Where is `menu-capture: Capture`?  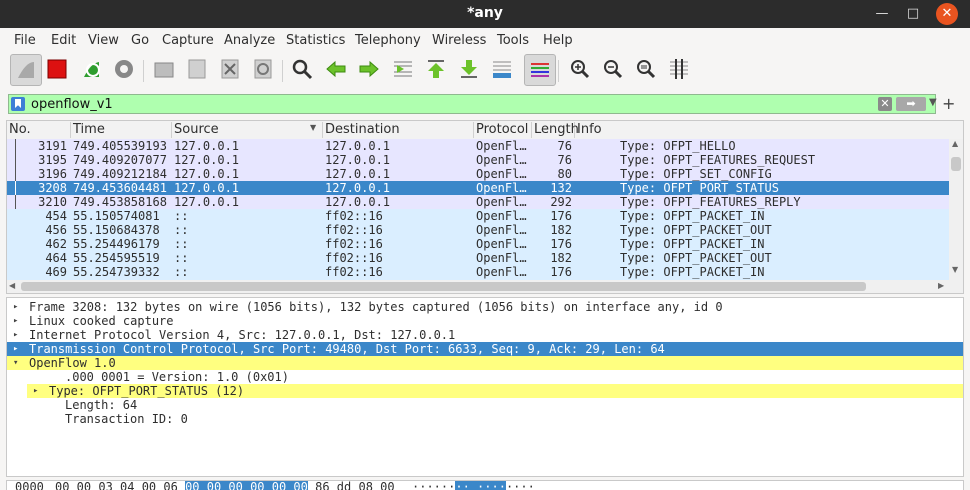
menu-capture: Capture is located at coordinates (188, 40).